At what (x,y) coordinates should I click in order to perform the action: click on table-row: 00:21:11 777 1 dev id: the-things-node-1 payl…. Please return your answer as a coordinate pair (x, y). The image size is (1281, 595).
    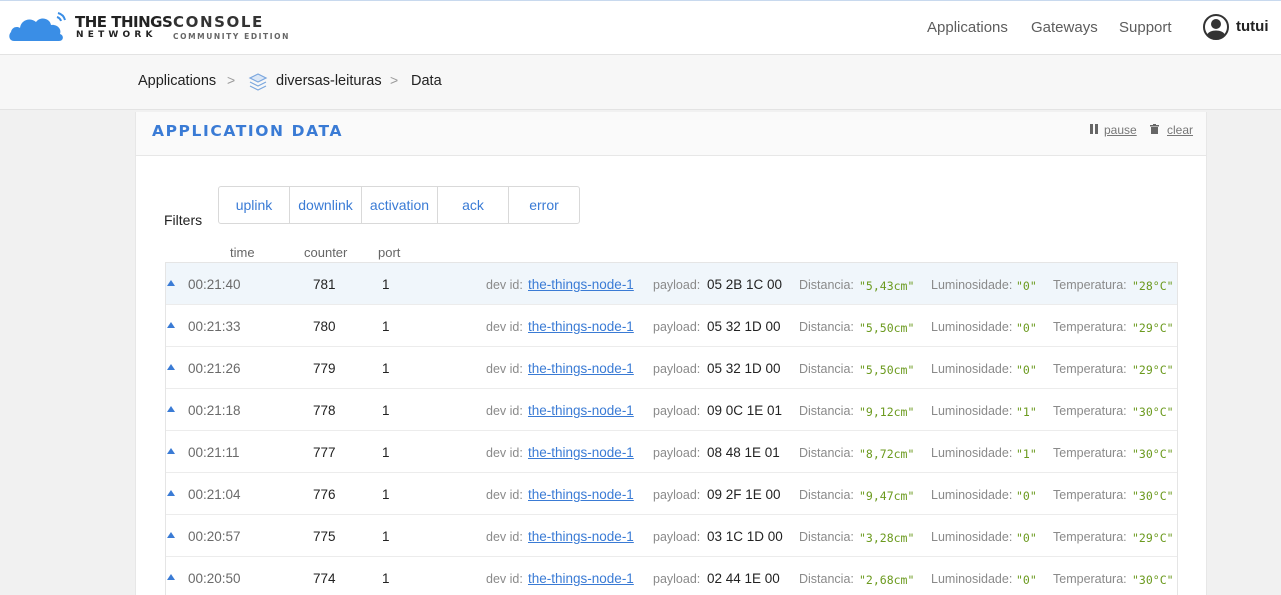
    Looking at the image, I should click on (671, 452).